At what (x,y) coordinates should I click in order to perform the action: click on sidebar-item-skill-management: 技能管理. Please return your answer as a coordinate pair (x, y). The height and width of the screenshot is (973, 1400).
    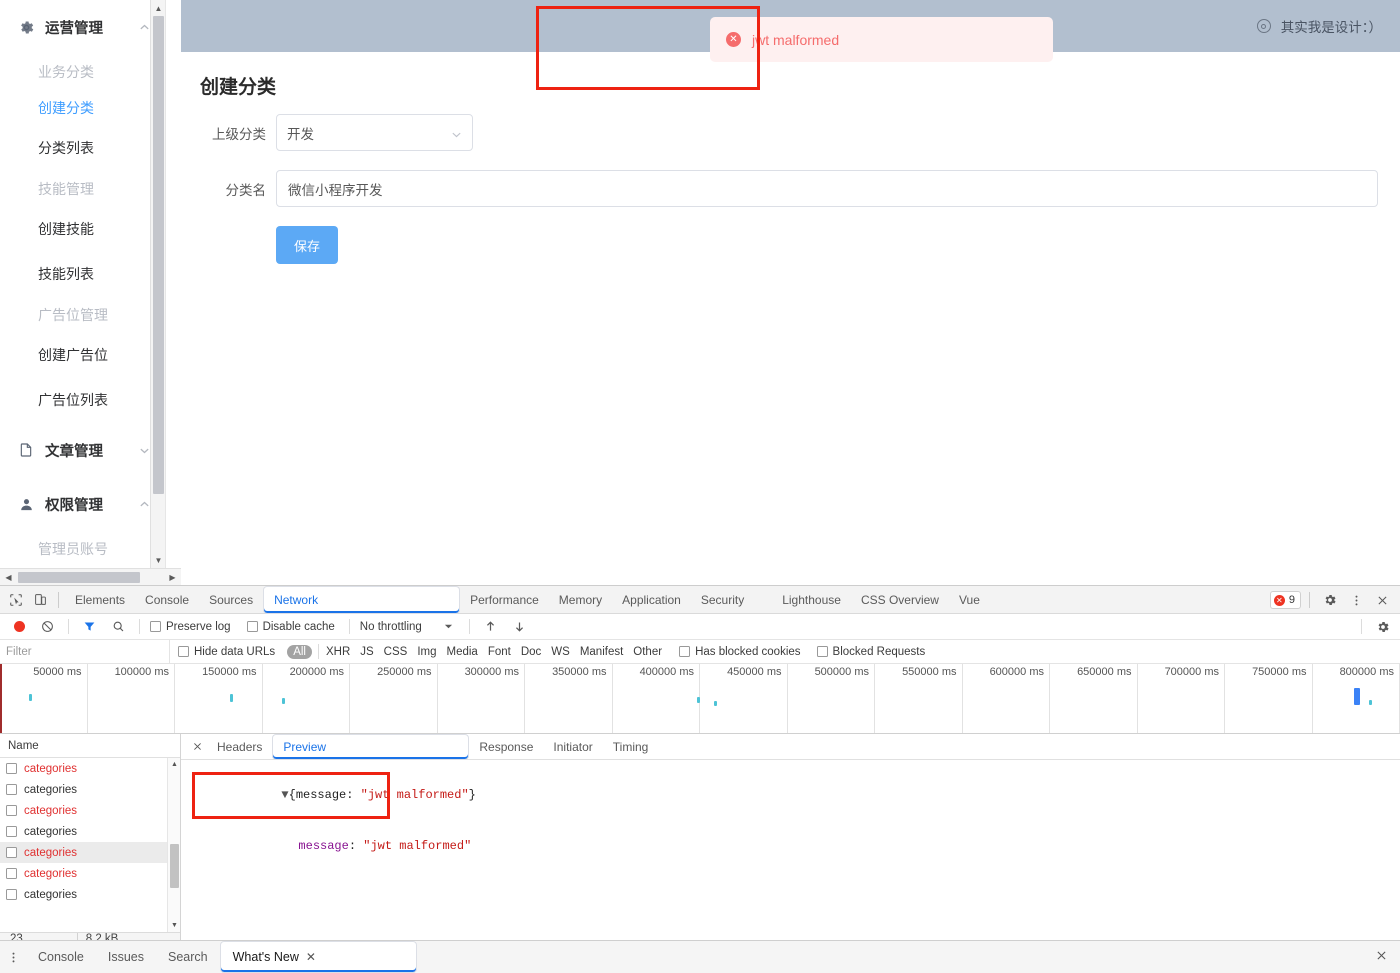
    Looking at the image, I should click on (82, 189).